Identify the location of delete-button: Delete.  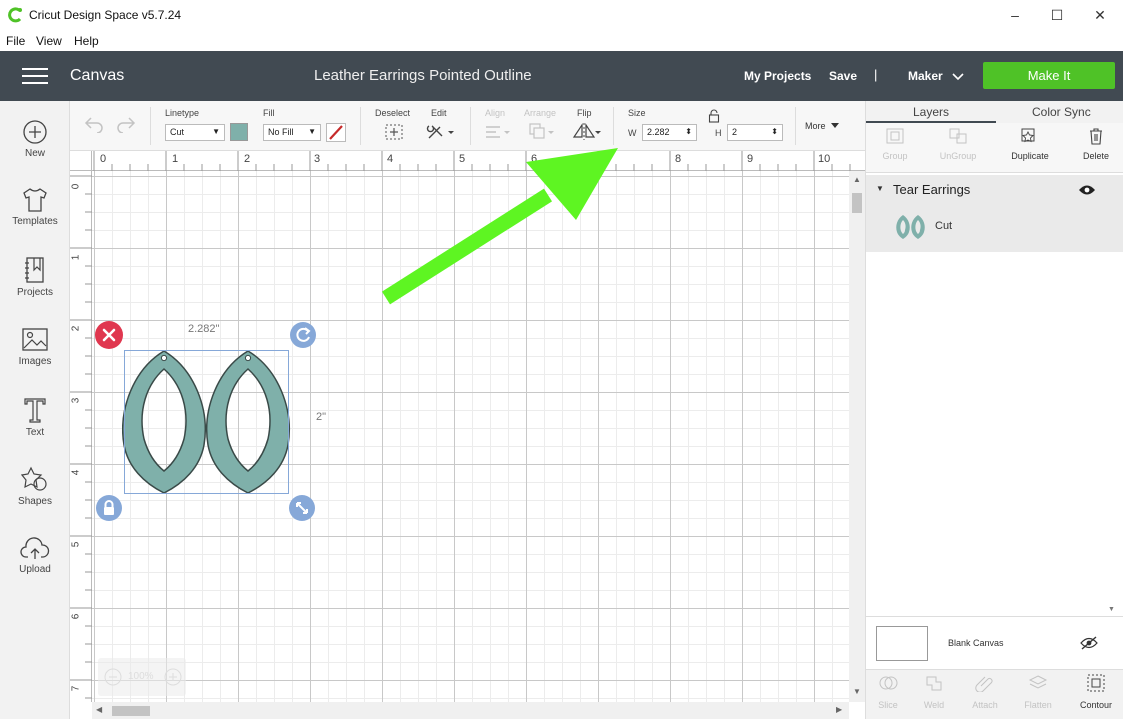
(1093, 144).